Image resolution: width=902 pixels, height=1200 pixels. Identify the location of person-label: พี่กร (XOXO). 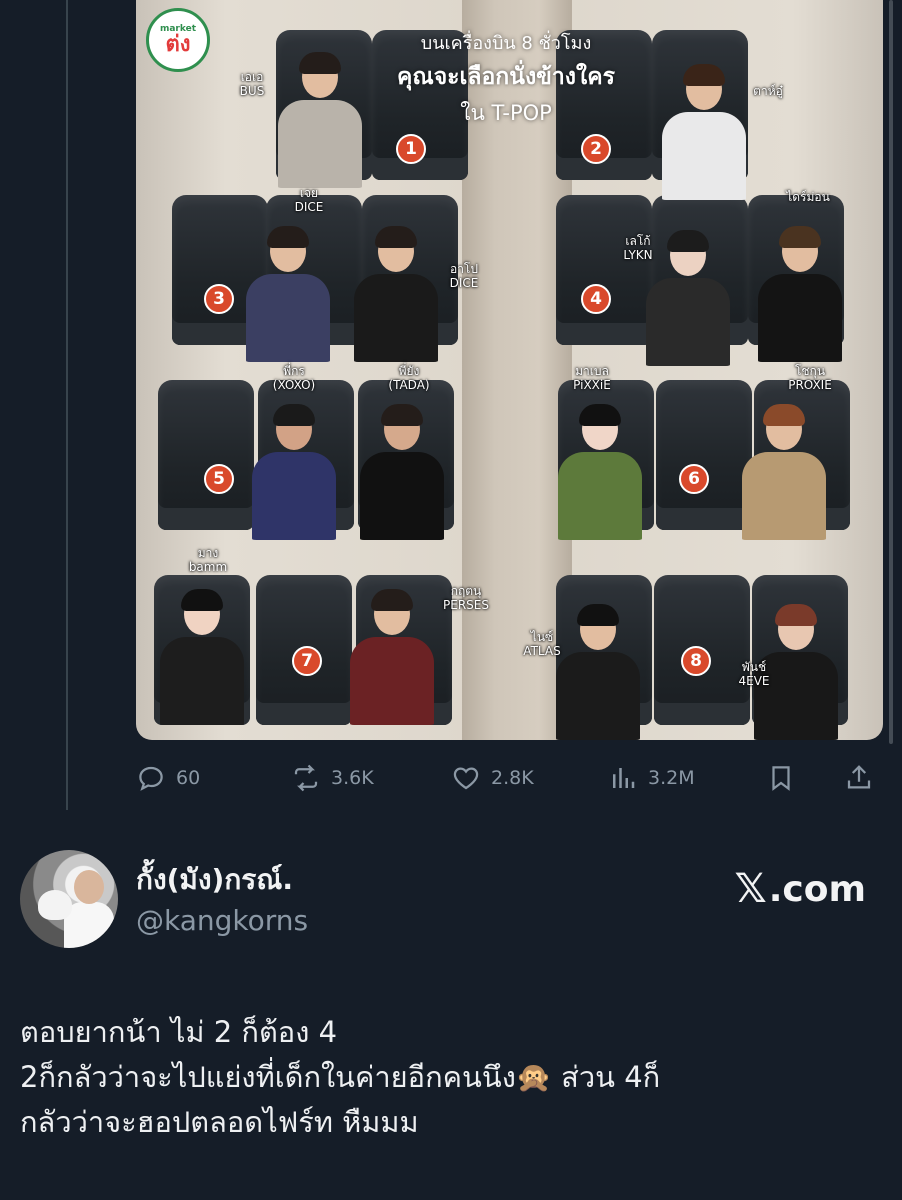
(294, 378).